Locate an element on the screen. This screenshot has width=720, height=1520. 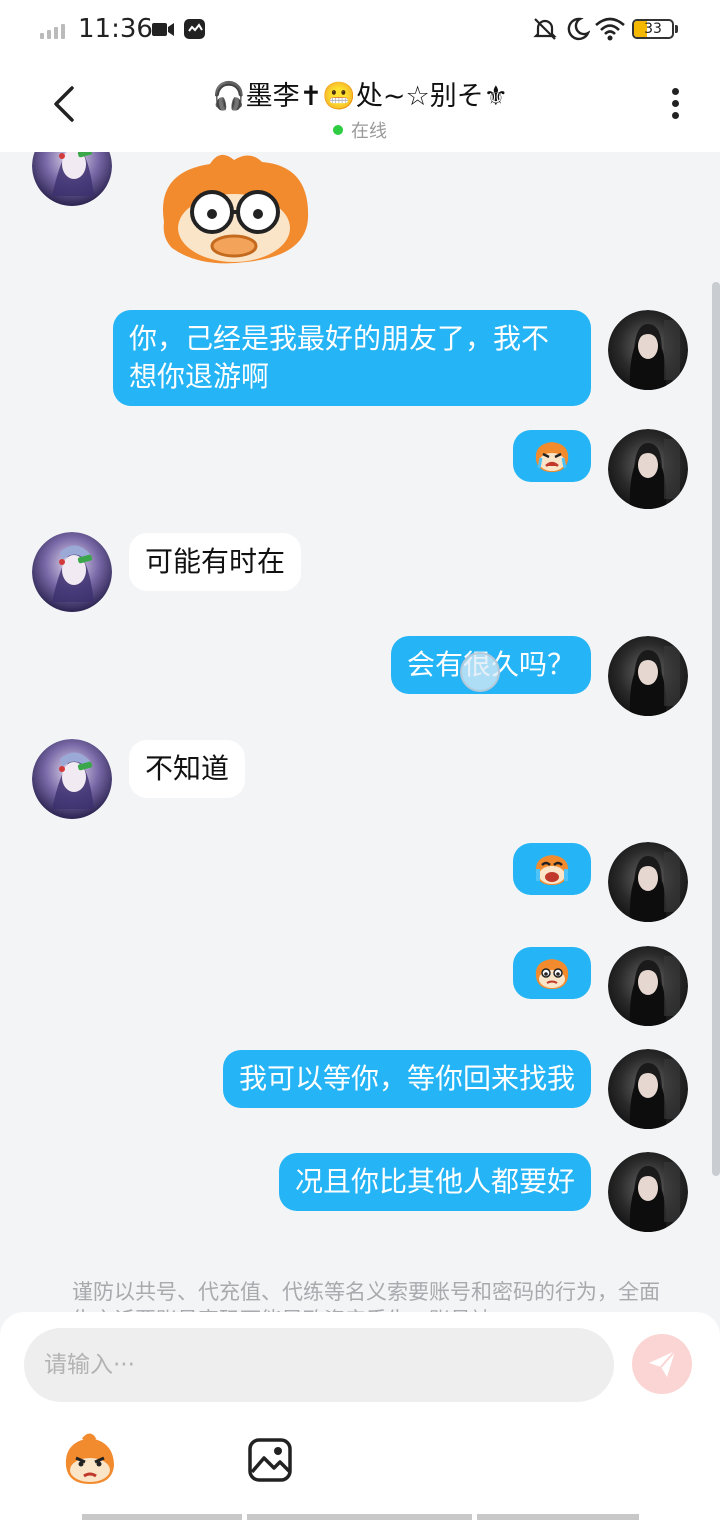
online-dot-icon is located at coordinates (338, 130).